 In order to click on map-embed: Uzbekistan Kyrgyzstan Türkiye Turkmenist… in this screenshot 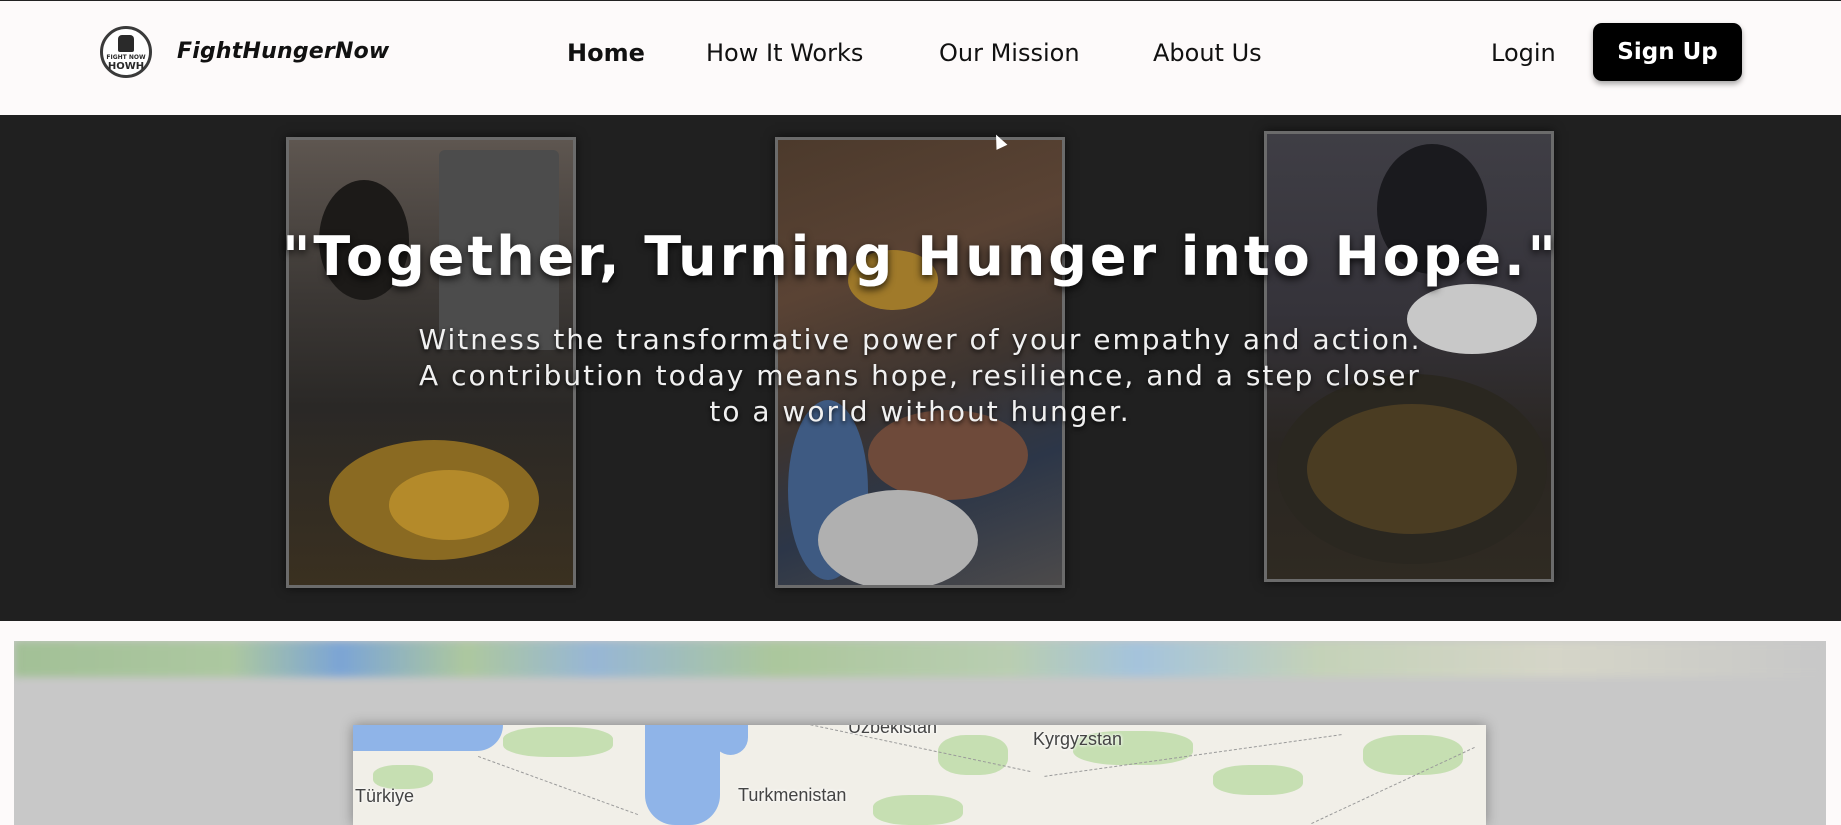, I will do `click(919, 775)`.